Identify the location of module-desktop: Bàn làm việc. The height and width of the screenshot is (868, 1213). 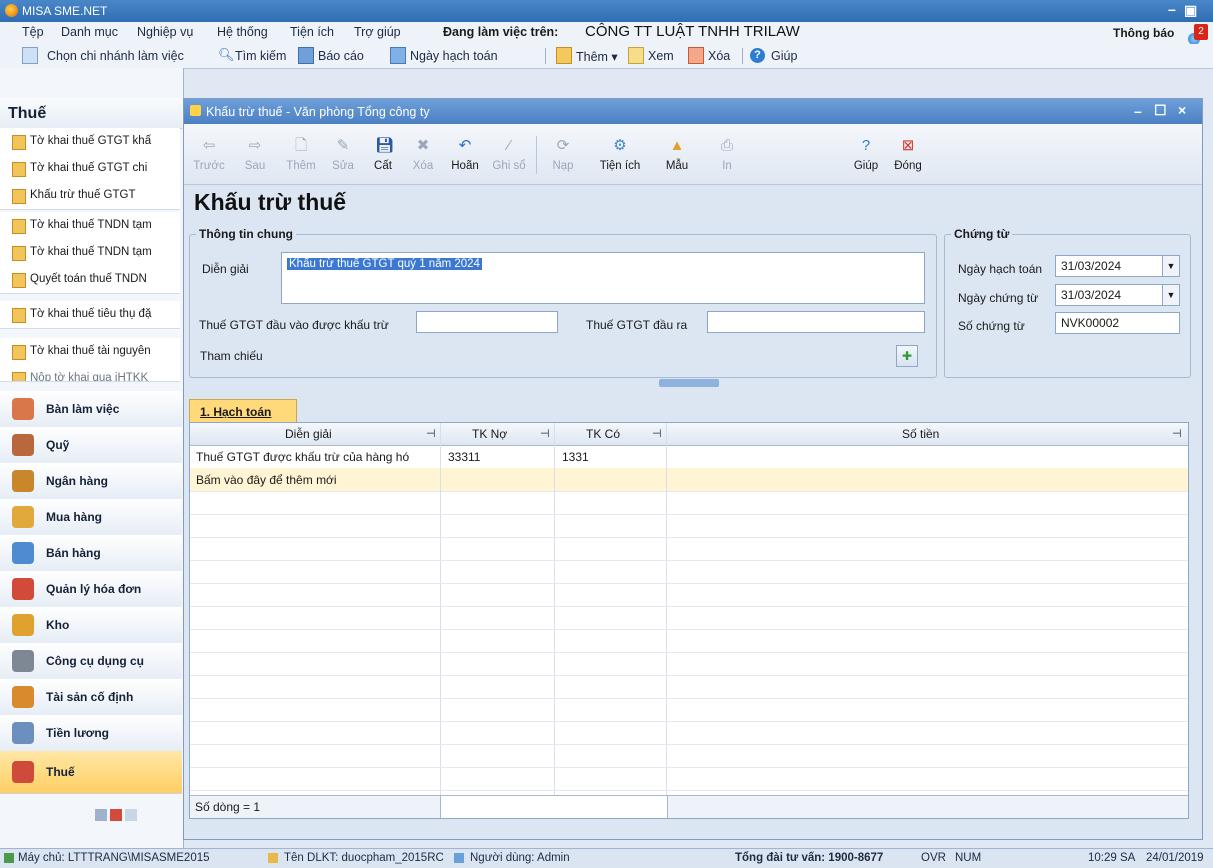
(91, 409).